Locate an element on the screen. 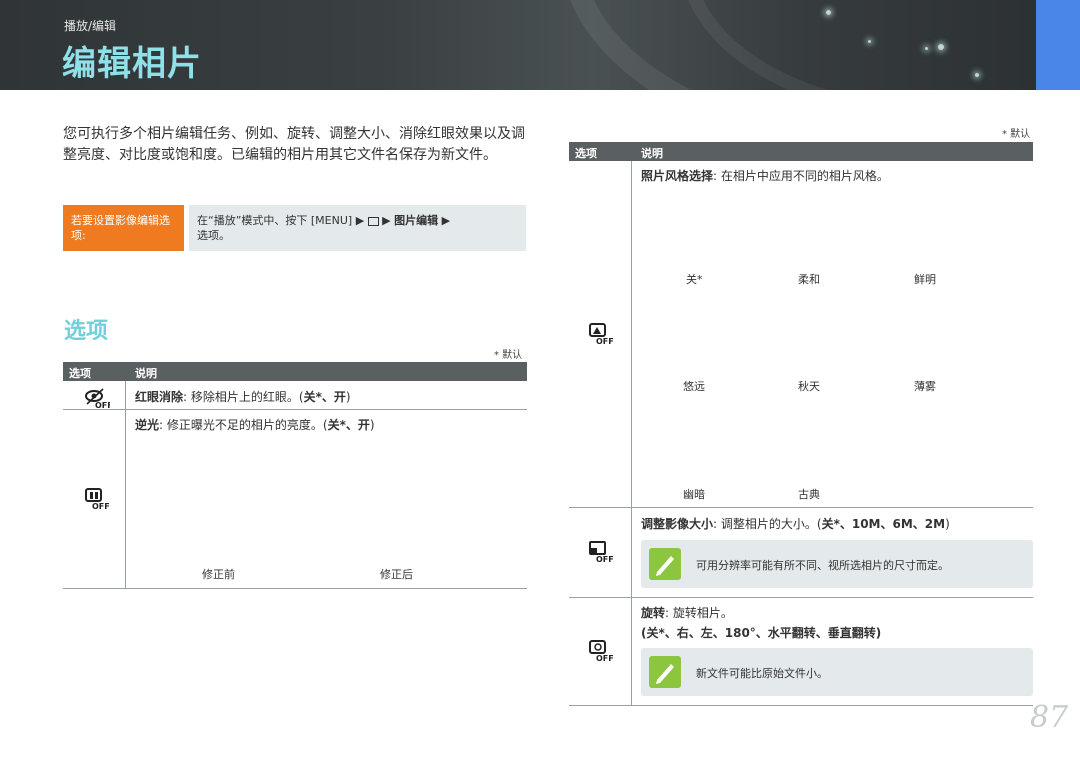  photo-style-off-icon: OFF is located at coordinates (601, 334).